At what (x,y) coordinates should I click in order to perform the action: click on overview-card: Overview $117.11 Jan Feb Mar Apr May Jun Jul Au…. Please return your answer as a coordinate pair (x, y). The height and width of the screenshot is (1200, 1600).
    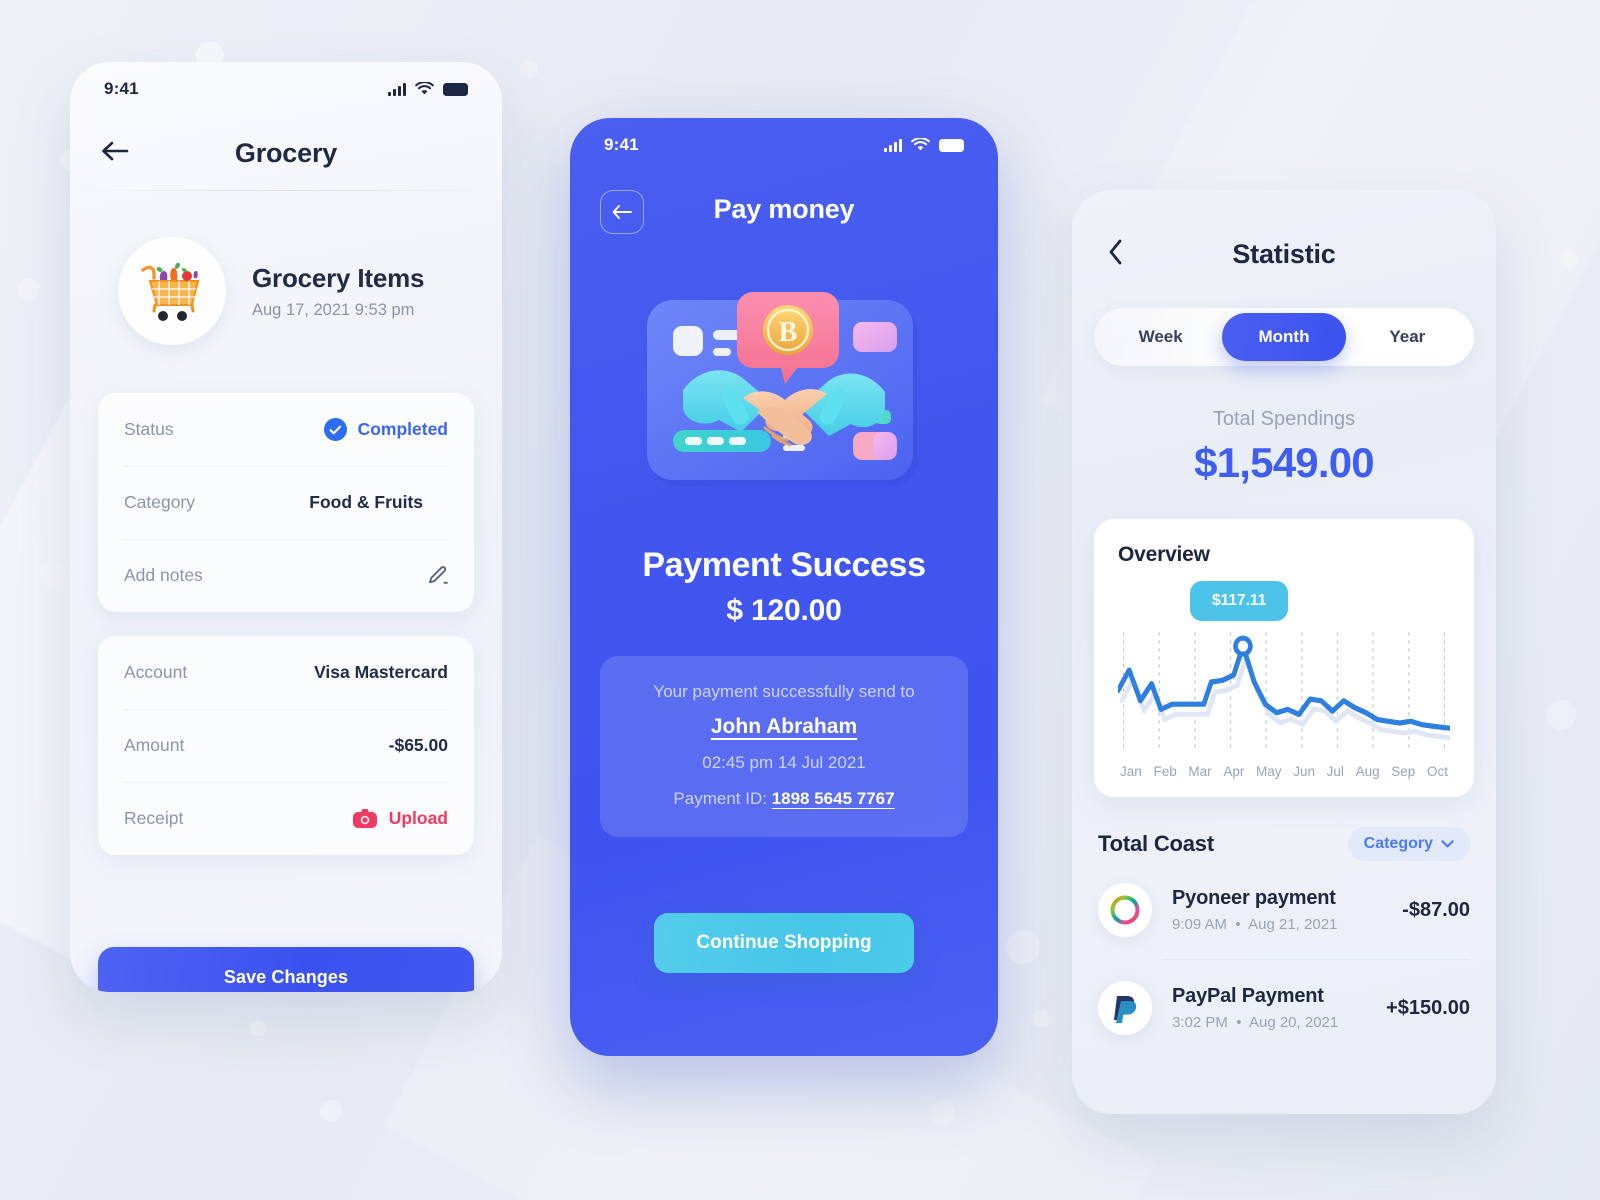
    Looking at the image, I should click on (1284, 658).